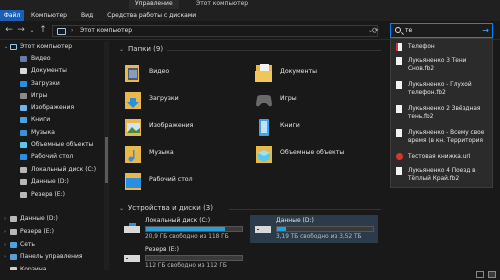  Describe the element at coordinates (324, 102) in the screenshot. I see `folder-games: Игры` at that location.